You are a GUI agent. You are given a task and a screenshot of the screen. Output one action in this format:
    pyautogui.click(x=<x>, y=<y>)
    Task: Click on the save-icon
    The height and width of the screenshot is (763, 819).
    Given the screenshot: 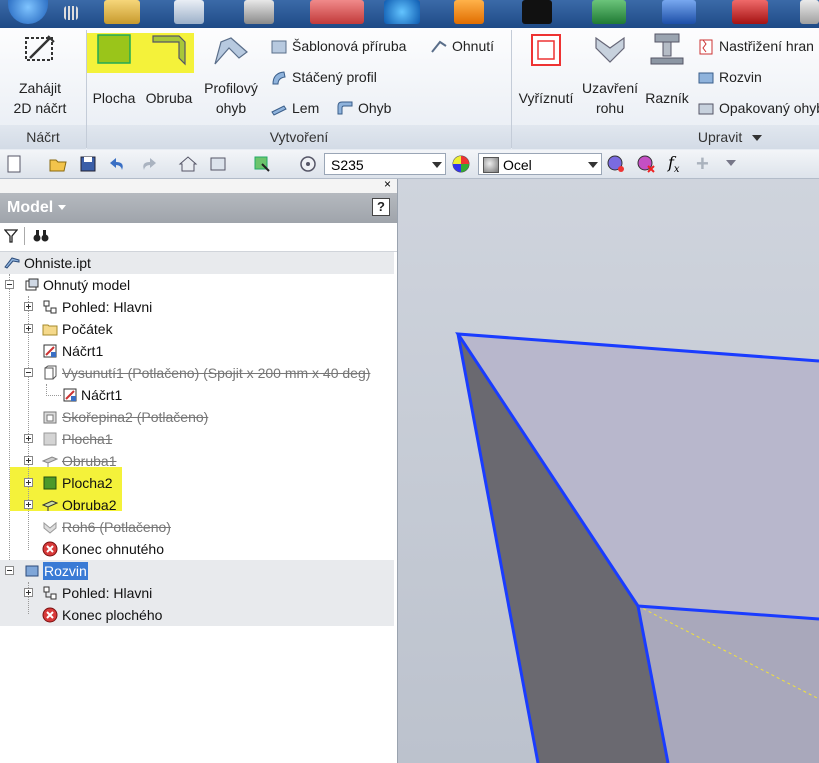 What is the action you would take?
    pyautogui.click(x=88, y=164)
    